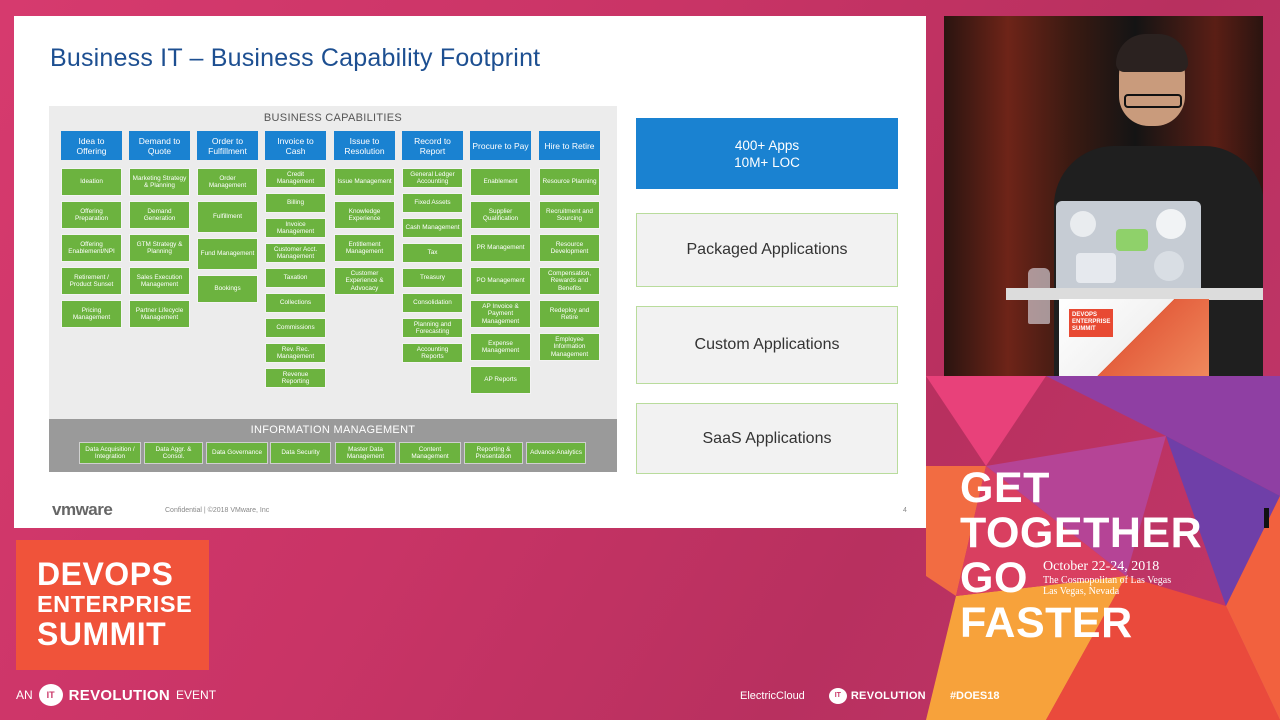  I want to click on information-management-cell: Data Governance, so click(237, 453).